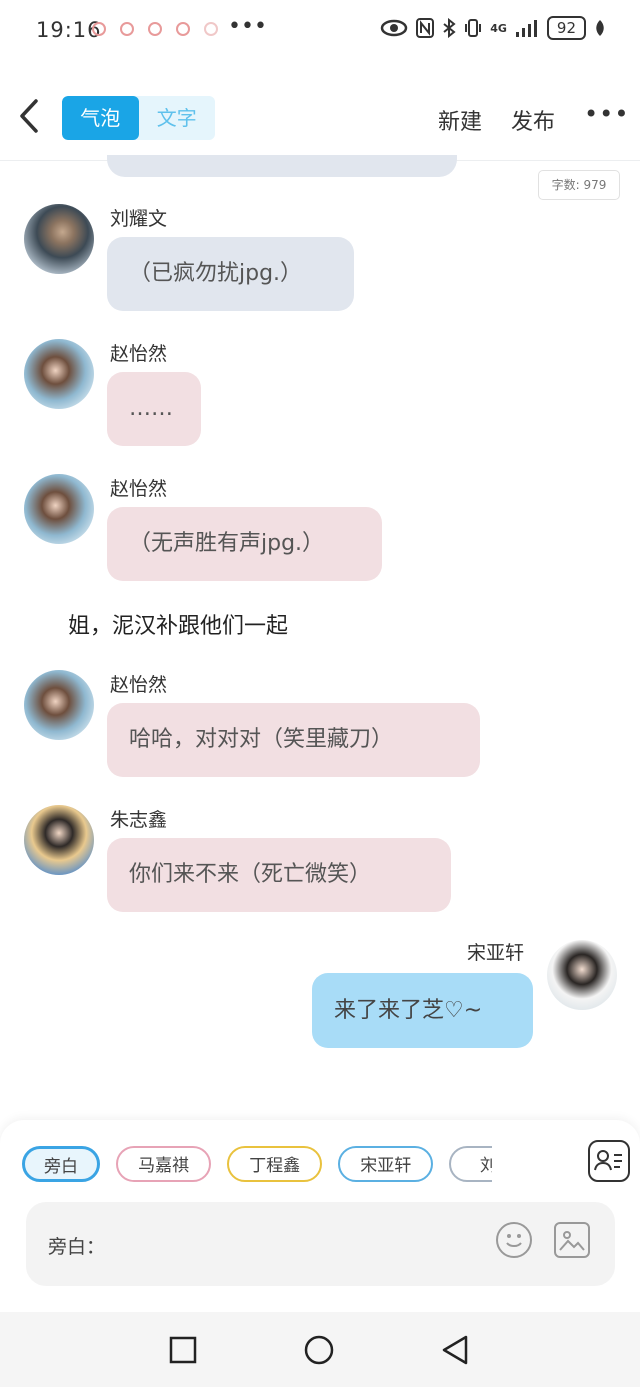 The width and height of the screenshot is (640, 1387). What do you see at coordinates (470, 1164) in the screenshot?
I see `role-chip: 刘耀` at bounding box center [470, 1164].